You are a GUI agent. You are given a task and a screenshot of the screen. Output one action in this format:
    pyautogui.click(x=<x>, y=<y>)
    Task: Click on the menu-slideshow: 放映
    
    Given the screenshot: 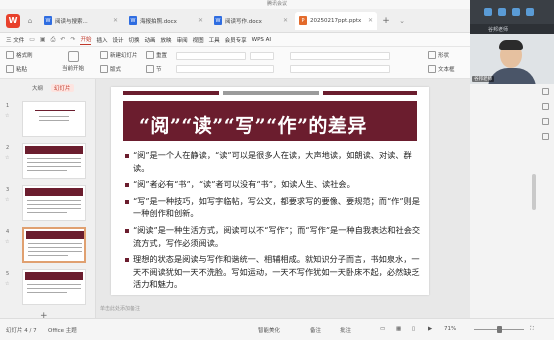 What is the action you would take?
    pyautogui.click(x=166, y=40)
    